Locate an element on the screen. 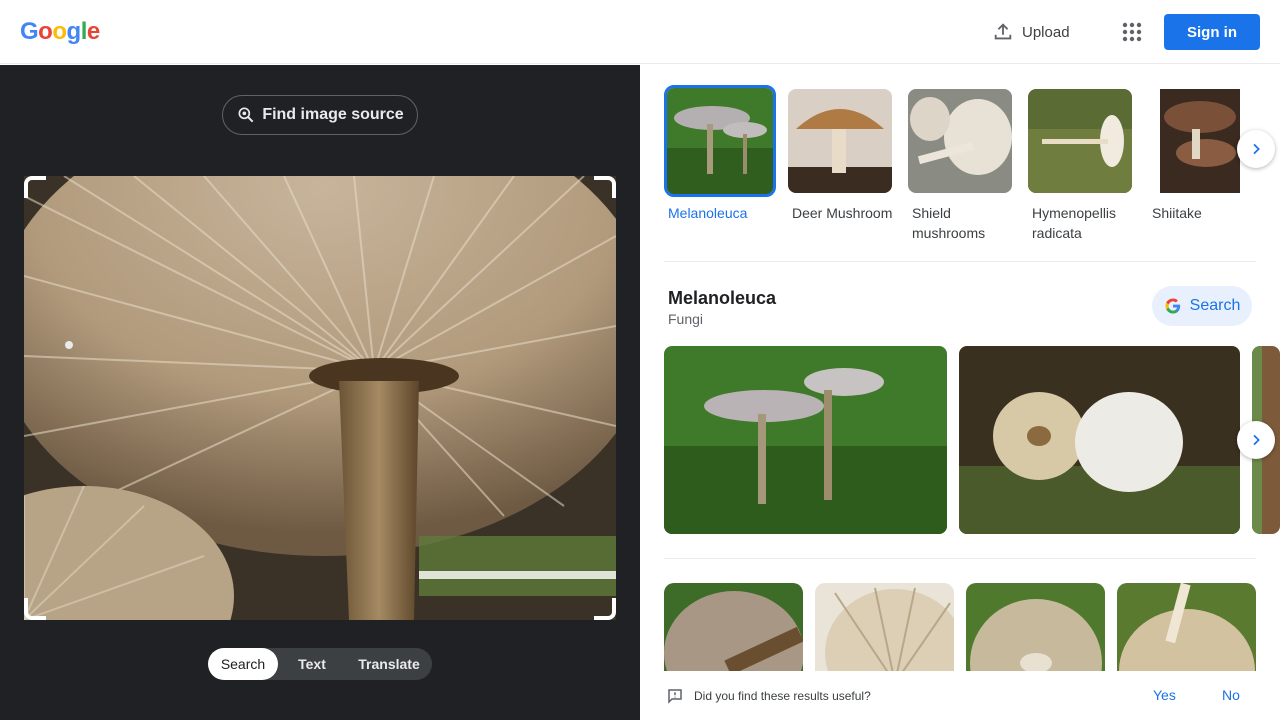 This screenshot has width=1280, height=720. entity-search-button: Search is located at coordinates (1202, 306).